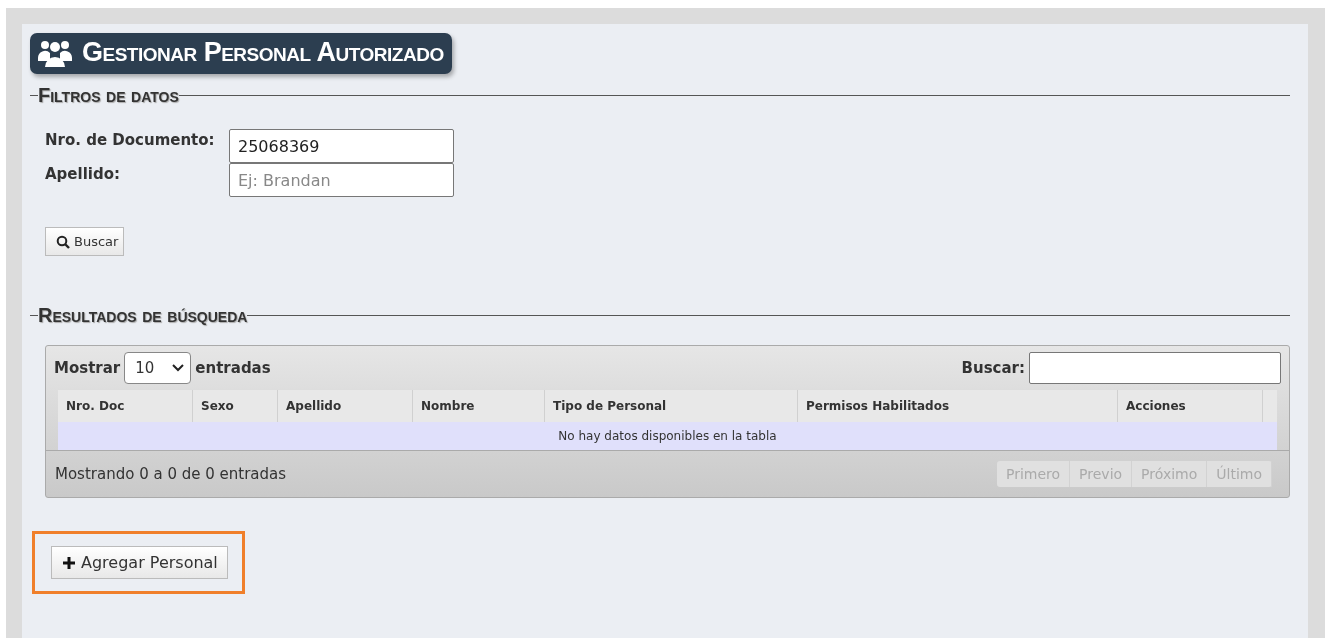 This screenshot has width=1327, height=638. What do you see at coordinates (85, 241) in the screenshot?
I see `search-button: Buscar` at bounding box center [85, 241].